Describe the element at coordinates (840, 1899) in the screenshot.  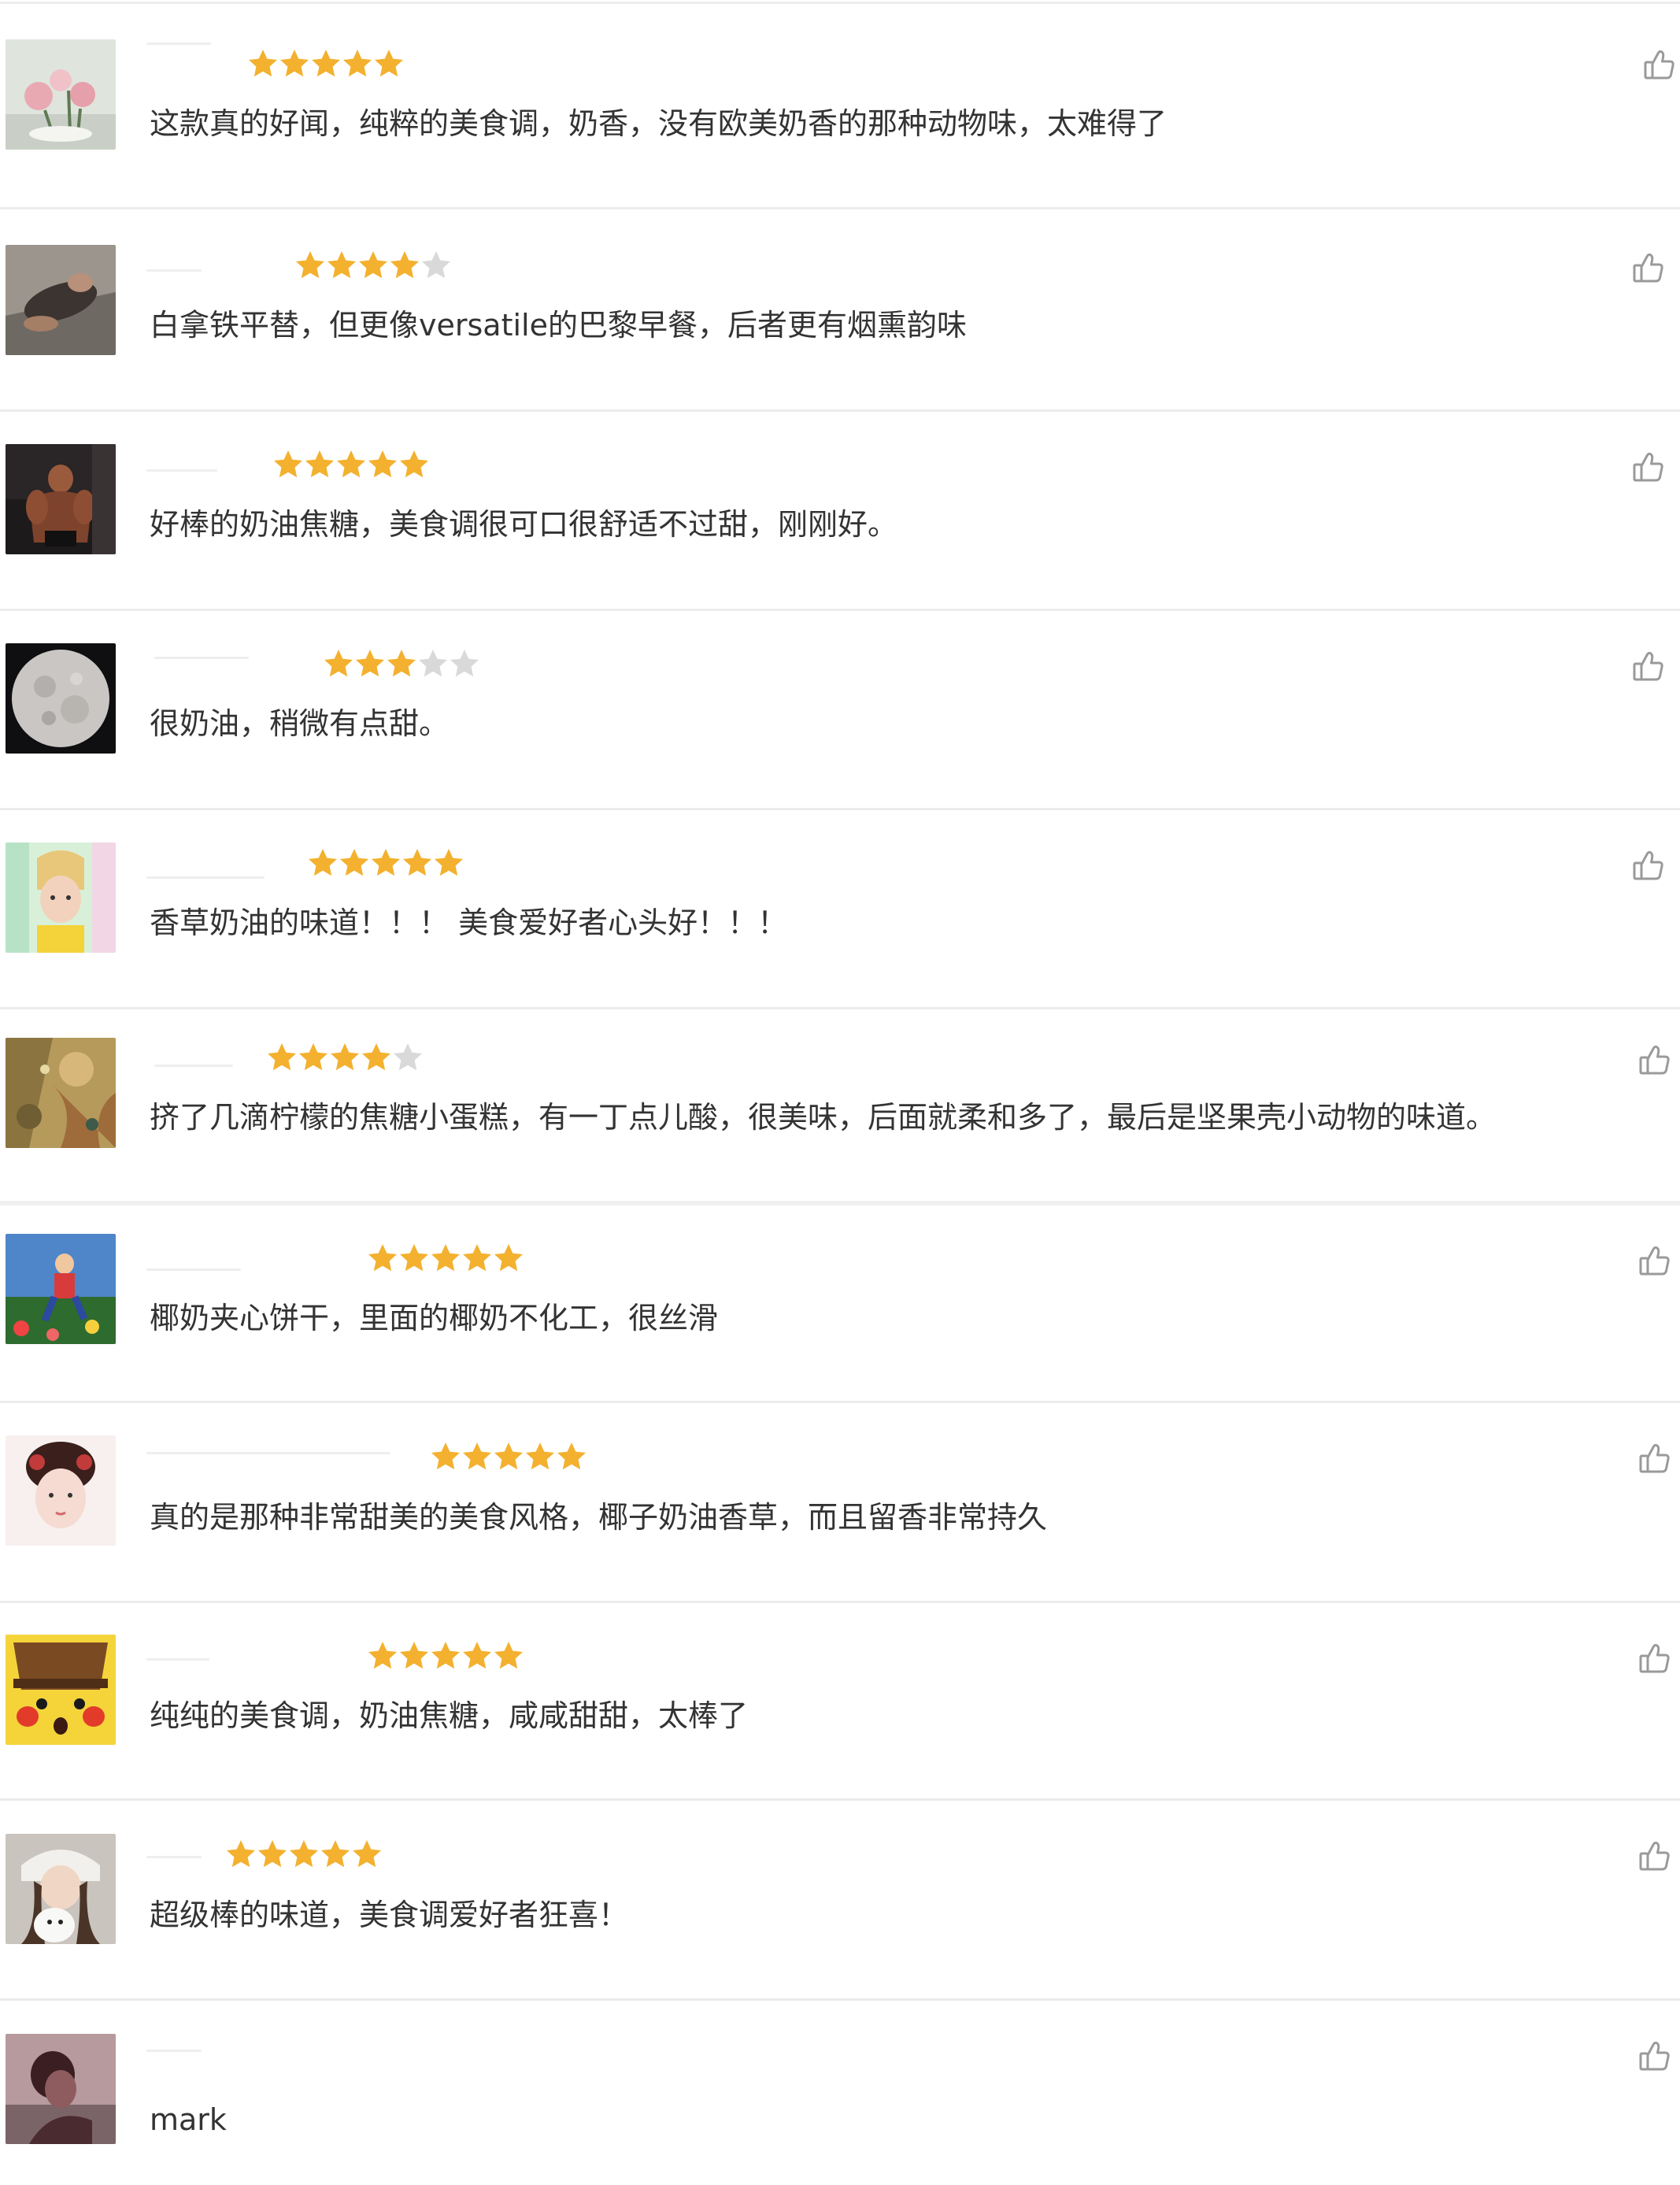
I see `review-item: 超级棒的味道，美食调爱好者狂喜！` at that location.